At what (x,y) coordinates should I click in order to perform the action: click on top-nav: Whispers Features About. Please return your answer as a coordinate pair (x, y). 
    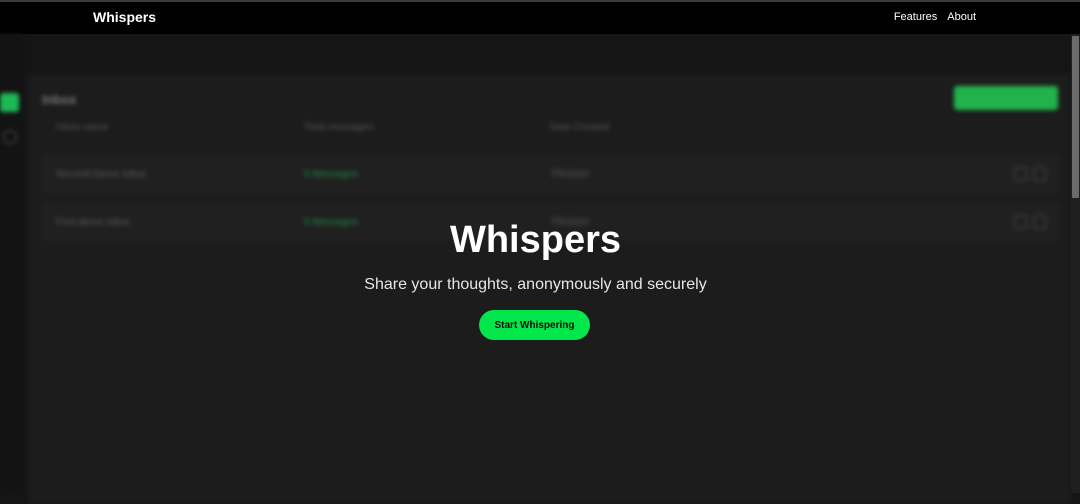
    Looking at the image, I should click on (540, 17).